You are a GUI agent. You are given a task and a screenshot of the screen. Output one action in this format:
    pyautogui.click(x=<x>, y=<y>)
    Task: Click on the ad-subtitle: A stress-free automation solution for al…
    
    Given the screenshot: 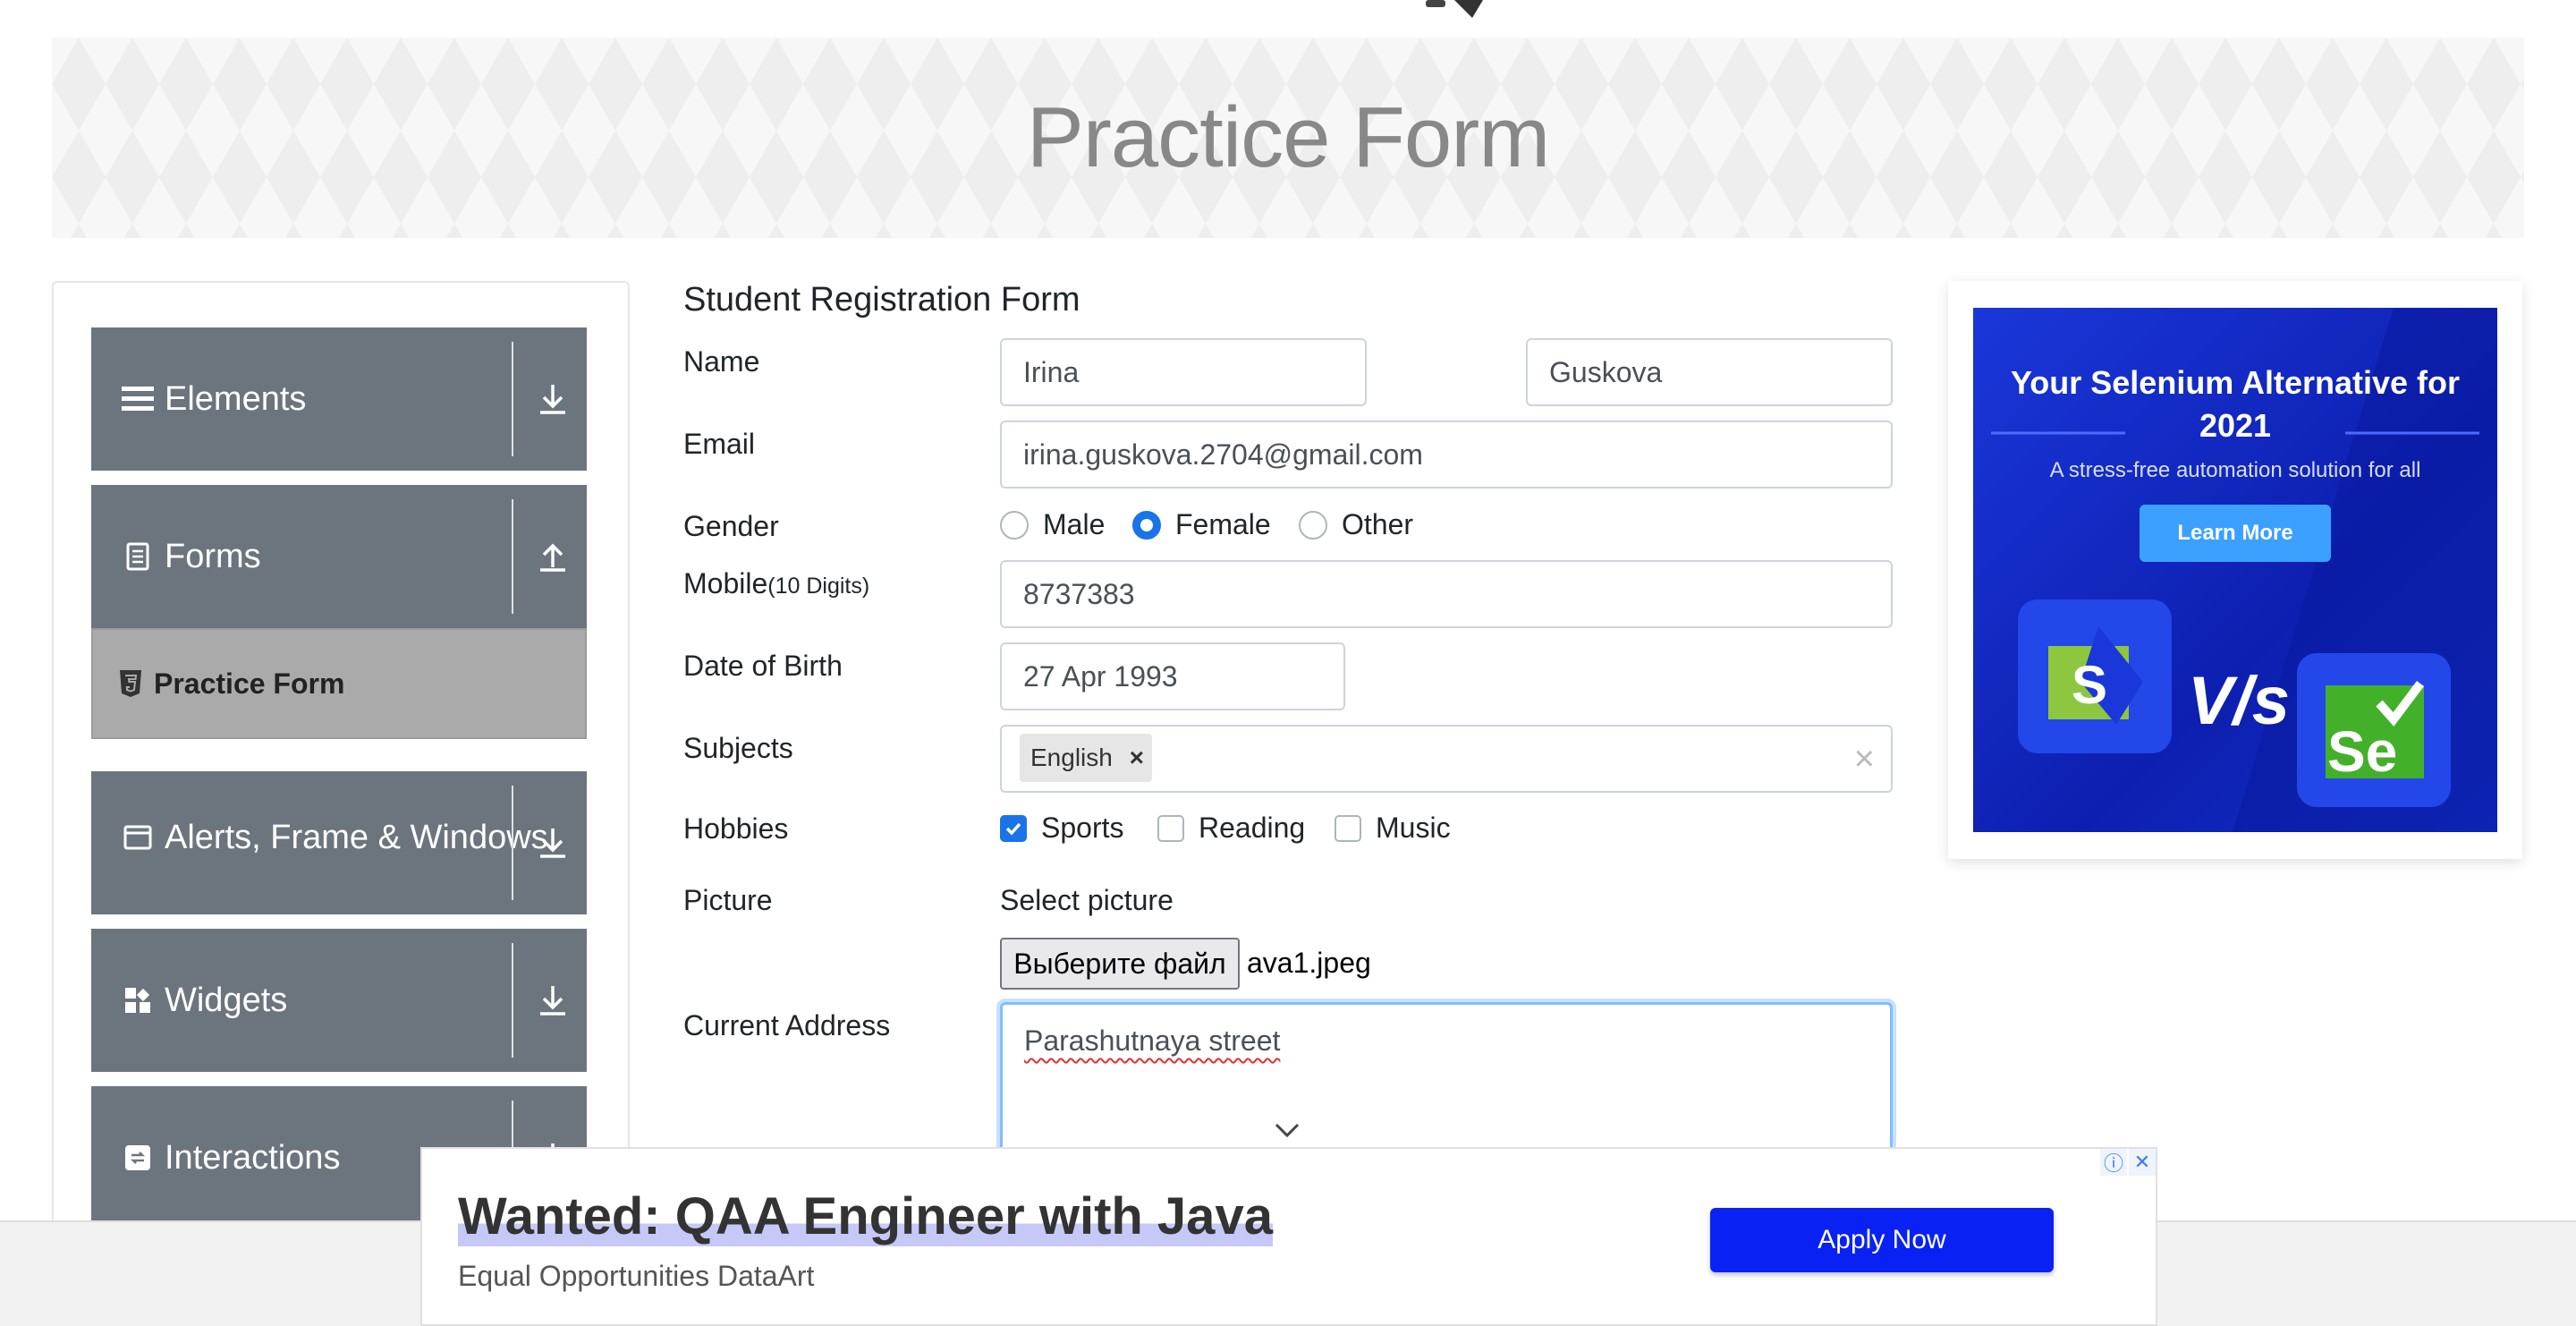 What is the action you would take?
    pyautogui.click(x=2235, y=470)
    